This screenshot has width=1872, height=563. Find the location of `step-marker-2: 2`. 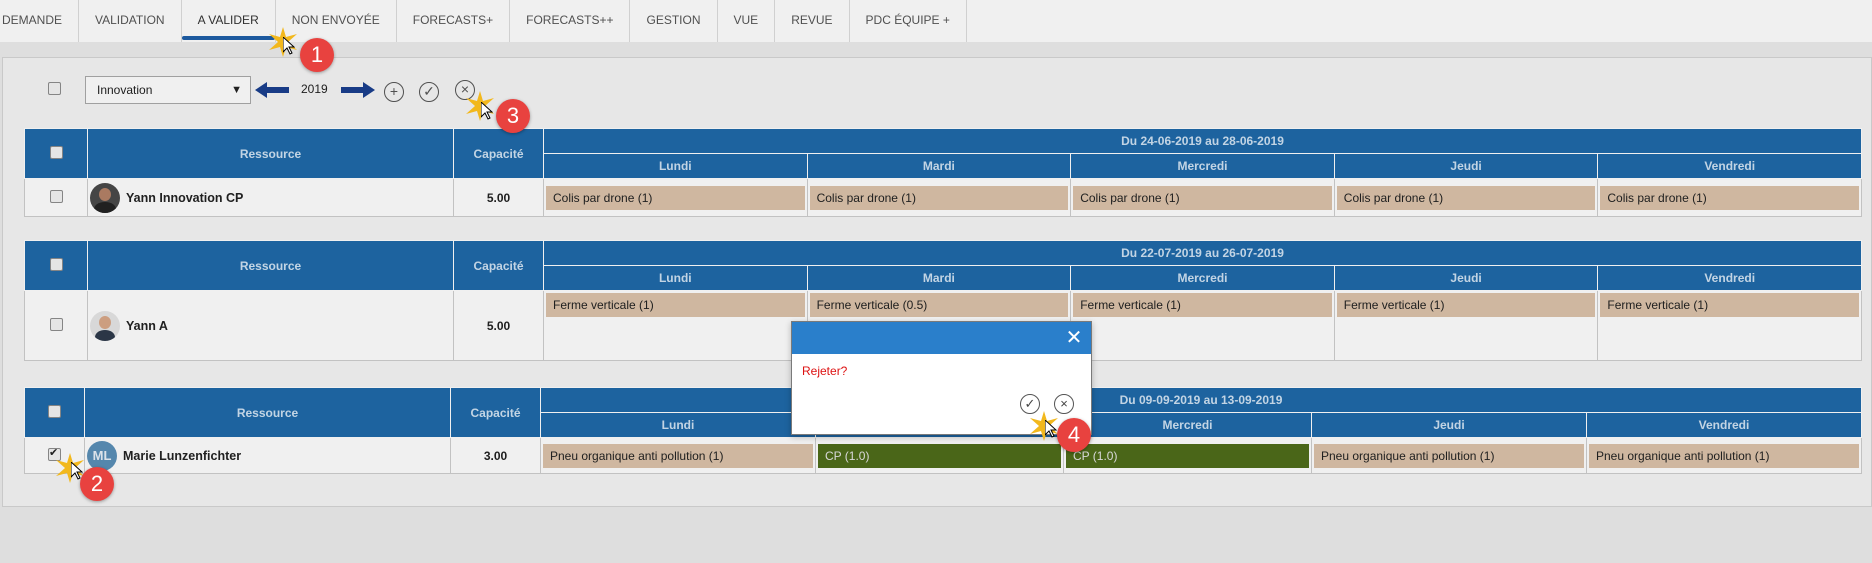

step-marker-2: 2 is located at coordinates (97, 484).